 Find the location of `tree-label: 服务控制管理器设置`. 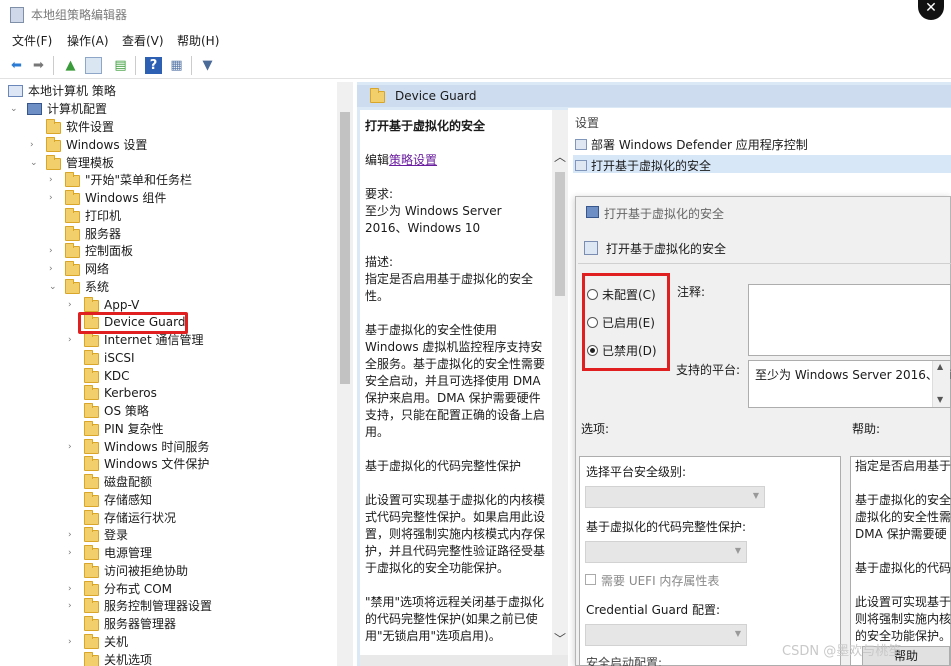

tree-label: 服务控制管理器设置 is located at coordinates (158, 606).